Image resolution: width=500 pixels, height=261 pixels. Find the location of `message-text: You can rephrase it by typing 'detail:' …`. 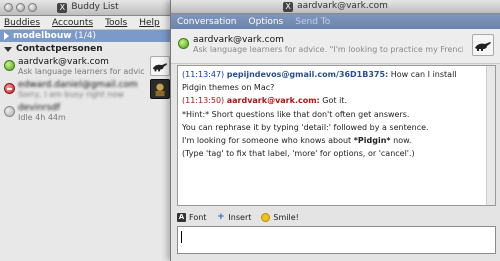

message-text: You can rephrase it by typing 'detail:' … is located at coordinates (305, 127).